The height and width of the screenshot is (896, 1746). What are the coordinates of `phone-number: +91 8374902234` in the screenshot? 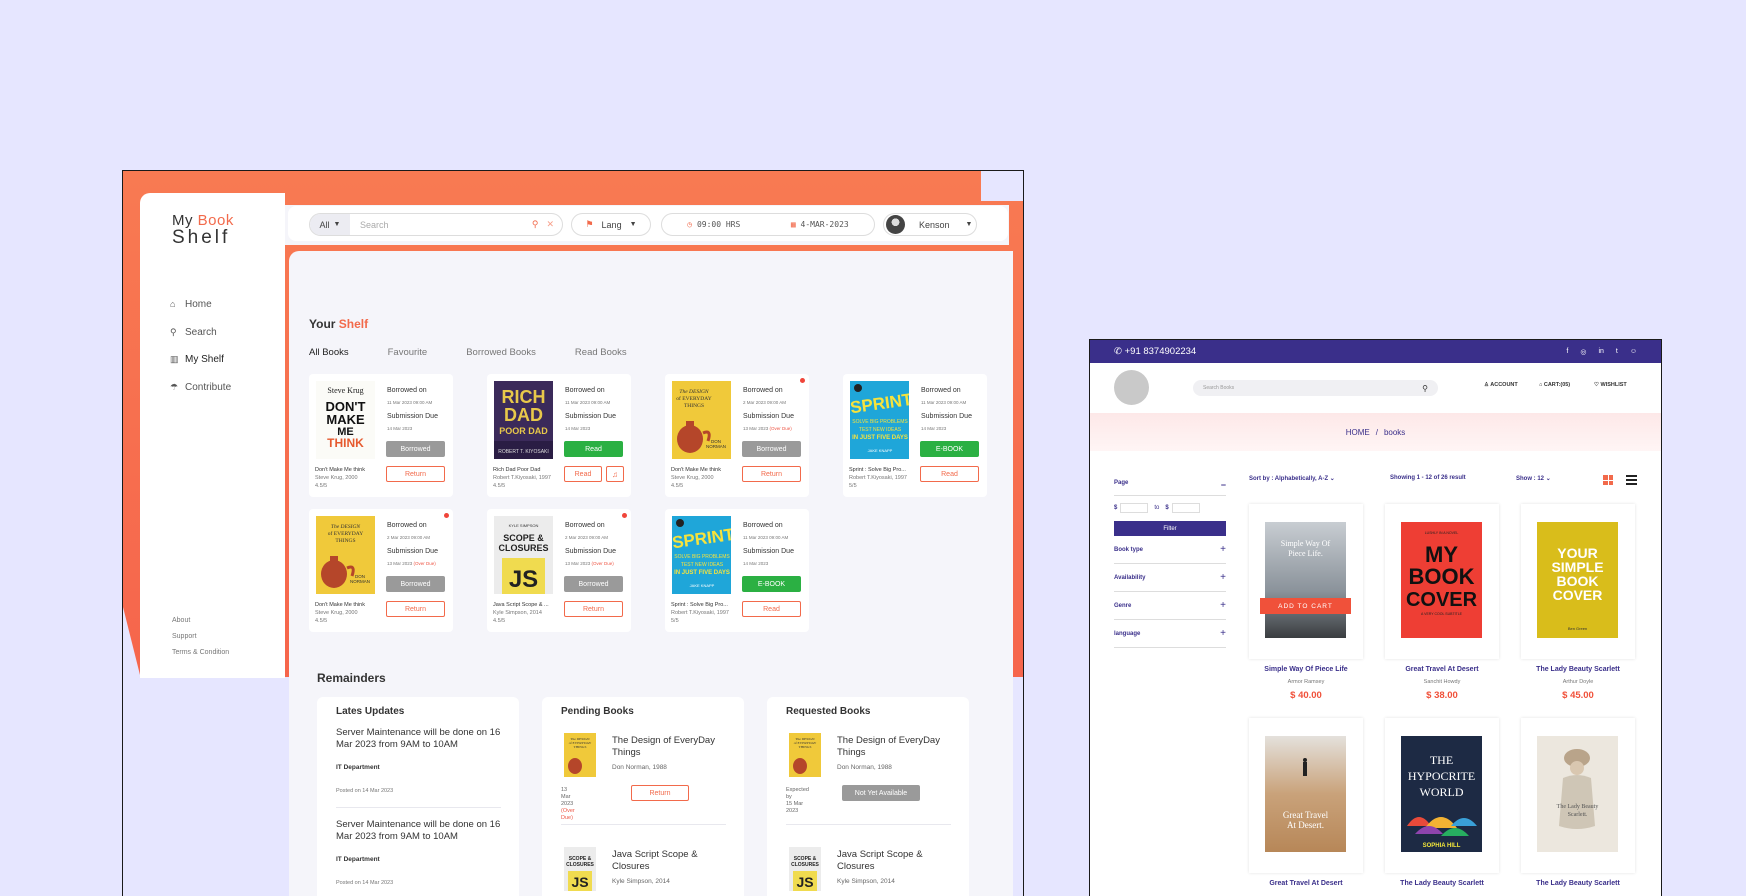 It's located at (1161, 351).